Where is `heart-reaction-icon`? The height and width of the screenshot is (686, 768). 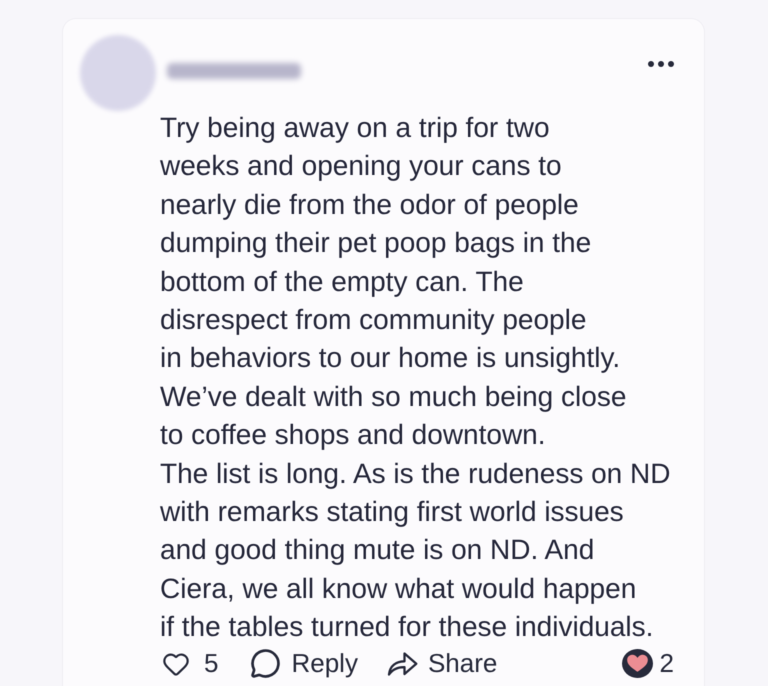 heart-reaction-icon is located at coordinates (637, 663).